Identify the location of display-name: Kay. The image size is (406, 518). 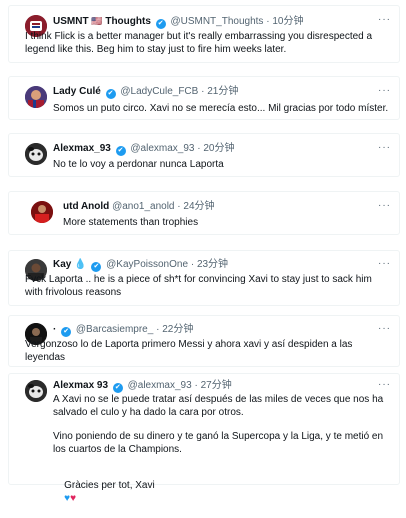
(62, 264).